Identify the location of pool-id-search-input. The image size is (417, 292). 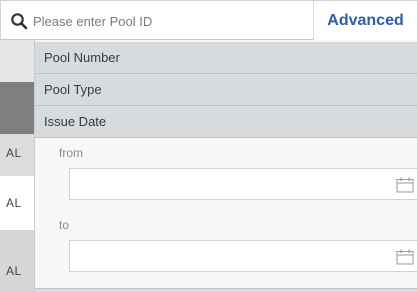
(168, 21).